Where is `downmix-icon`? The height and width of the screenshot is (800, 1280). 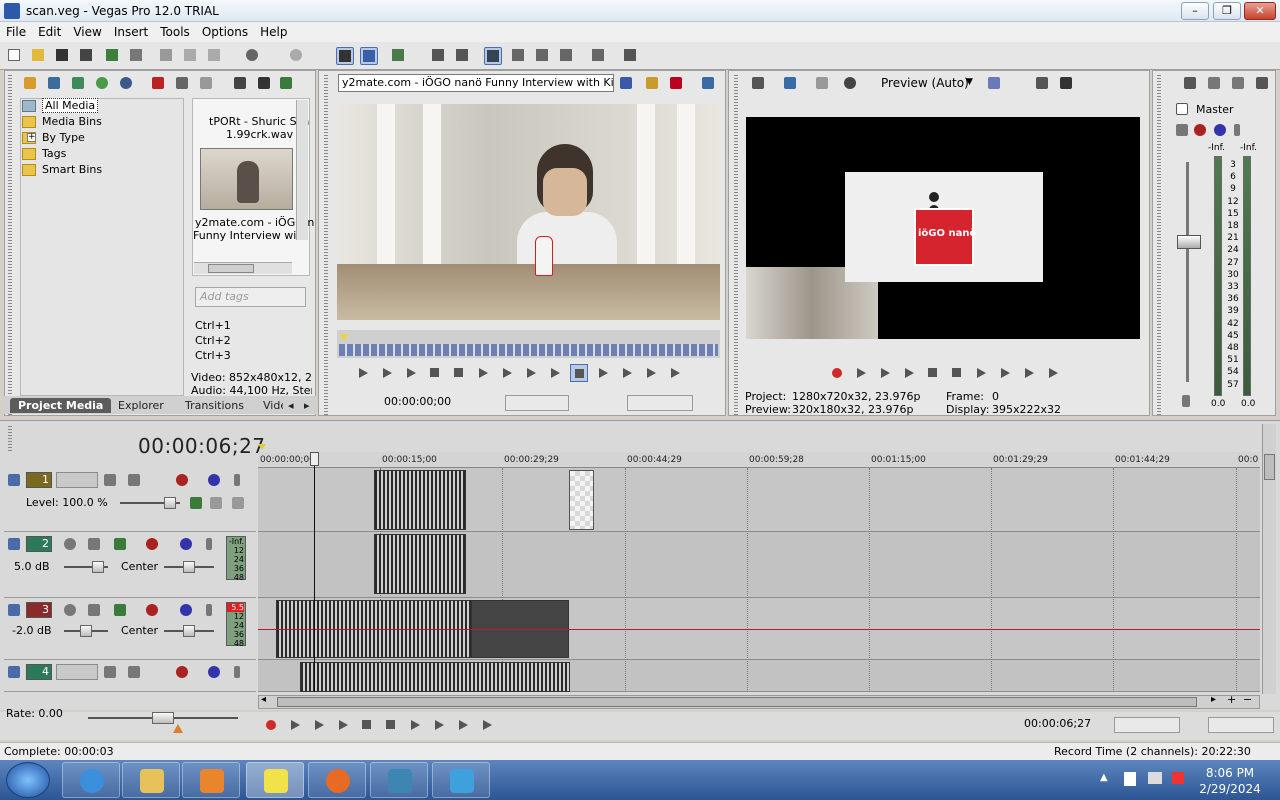 downmix-icon is located at coordinates (1214, 83).